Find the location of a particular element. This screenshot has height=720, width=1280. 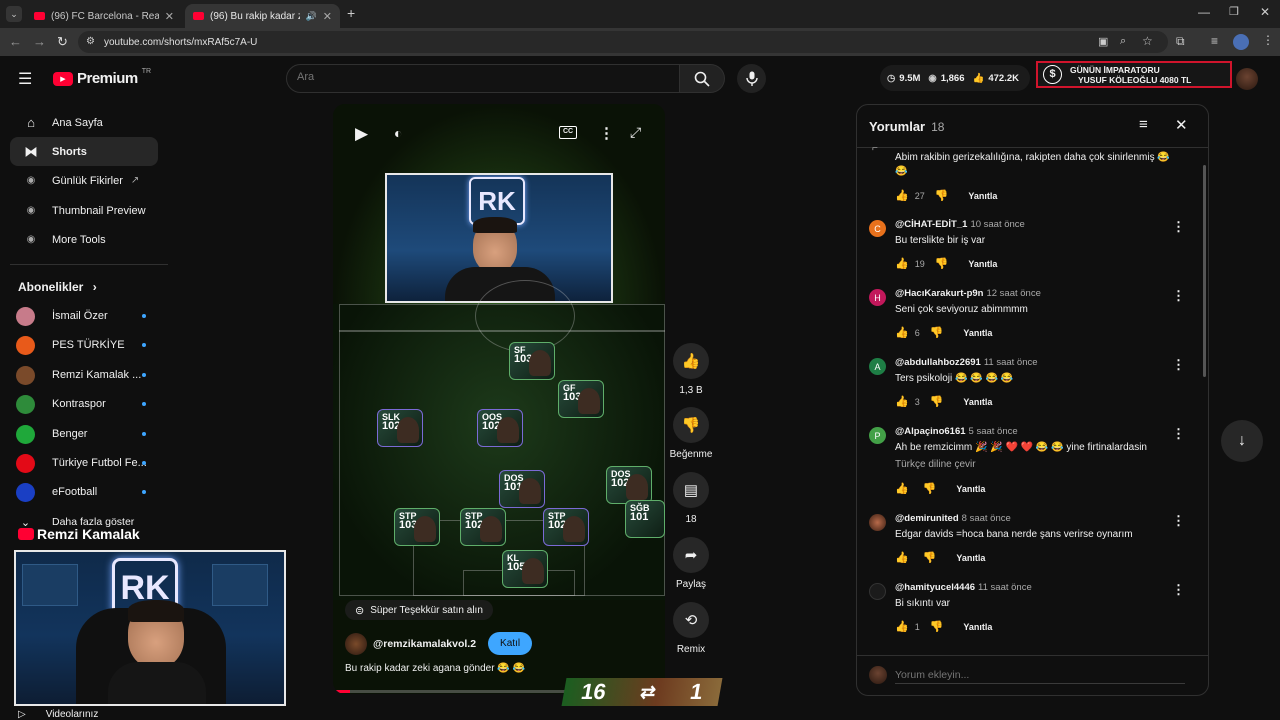

restore-button: ❐ is located at coordinates (1234, 11).